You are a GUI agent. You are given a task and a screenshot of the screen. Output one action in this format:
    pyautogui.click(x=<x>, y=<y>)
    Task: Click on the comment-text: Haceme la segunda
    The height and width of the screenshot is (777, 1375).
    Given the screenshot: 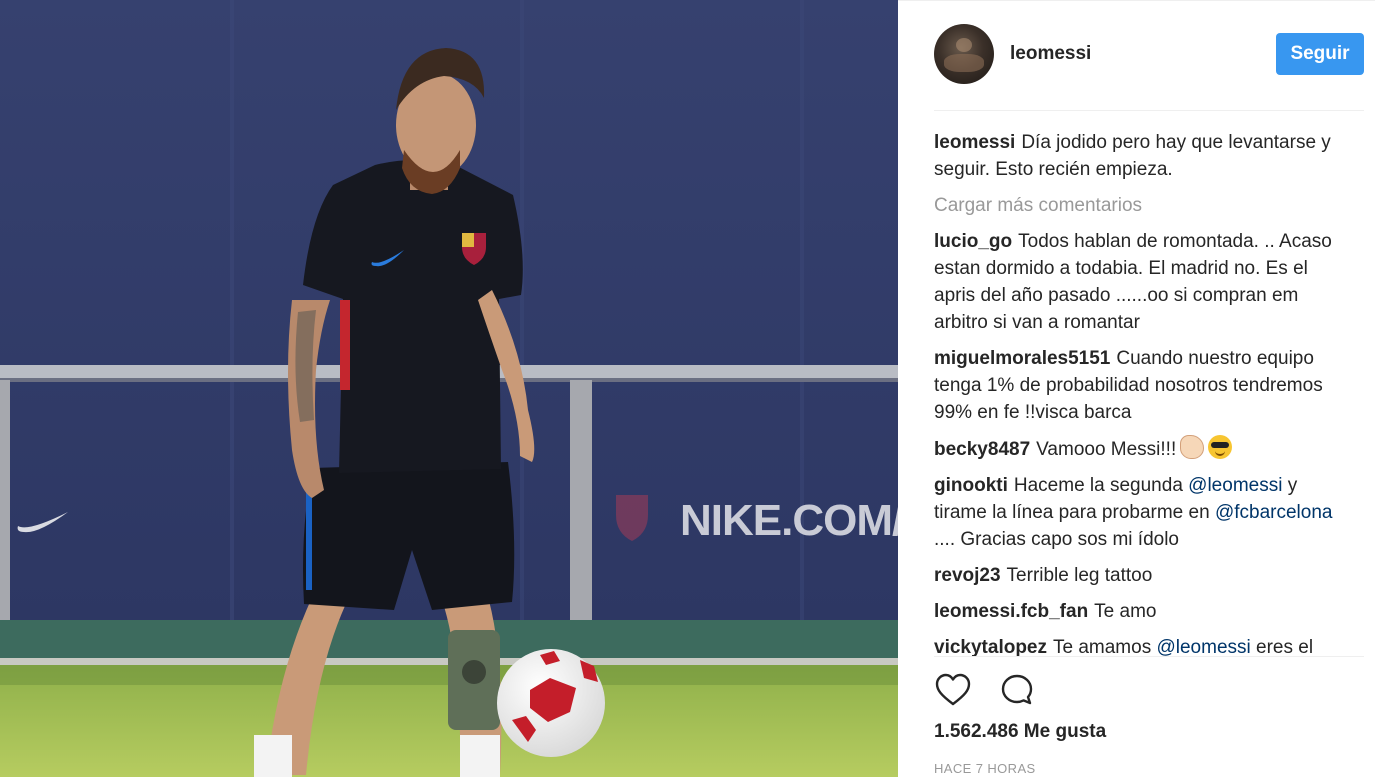 What is the action you would take?
    pyautogui.click(x=1098, y=485)
    